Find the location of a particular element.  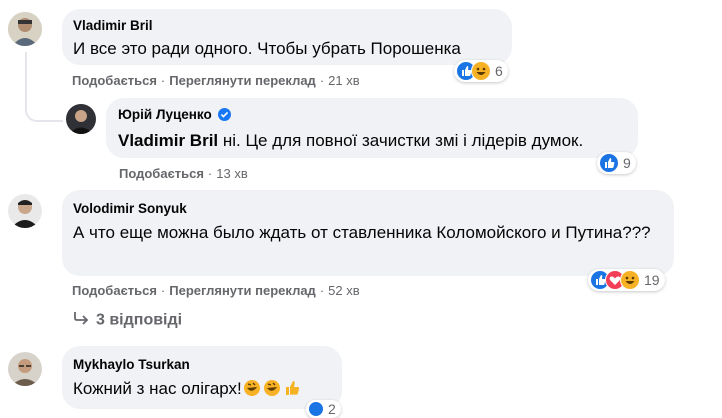

avatar-yuriy-lutsenko is located at coordinates (81, 119).